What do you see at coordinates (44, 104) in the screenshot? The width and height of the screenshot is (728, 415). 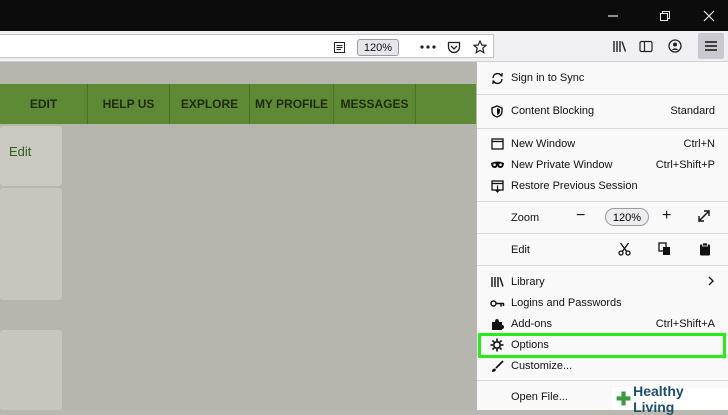 I see `nav-edit: EDIT` at bounding box center [44, 104].